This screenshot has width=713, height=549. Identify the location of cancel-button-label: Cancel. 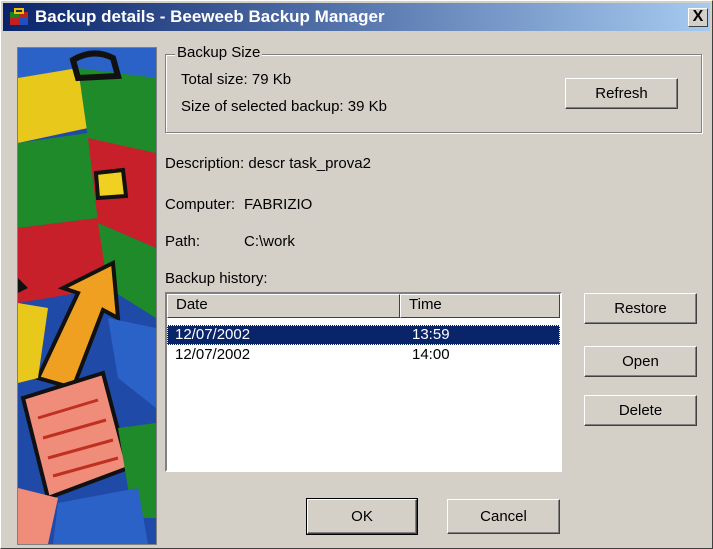
(503, 516).